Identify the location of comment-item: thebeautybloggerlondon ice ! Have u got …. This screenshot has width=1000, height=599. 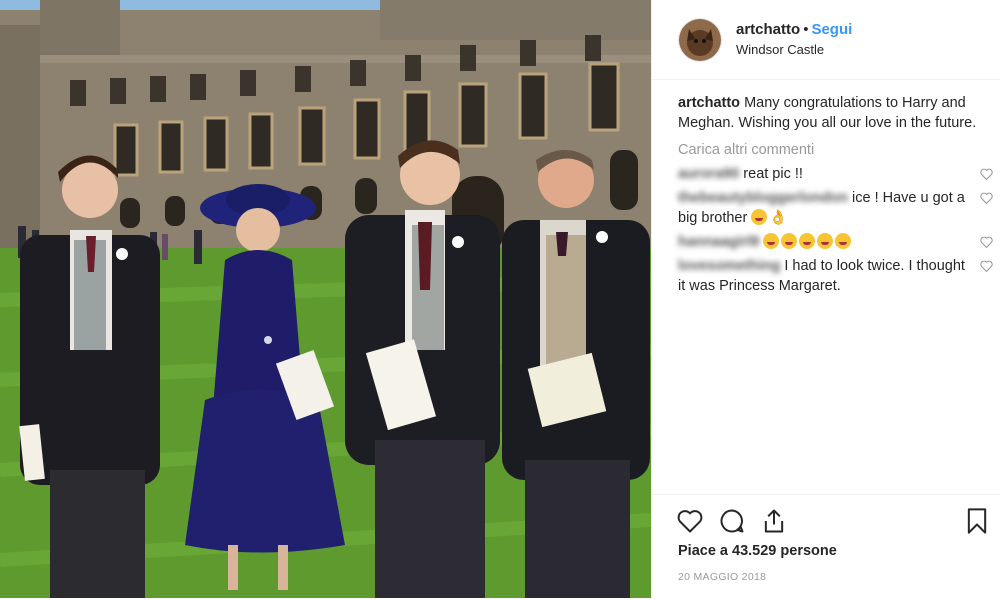
(835, 208).